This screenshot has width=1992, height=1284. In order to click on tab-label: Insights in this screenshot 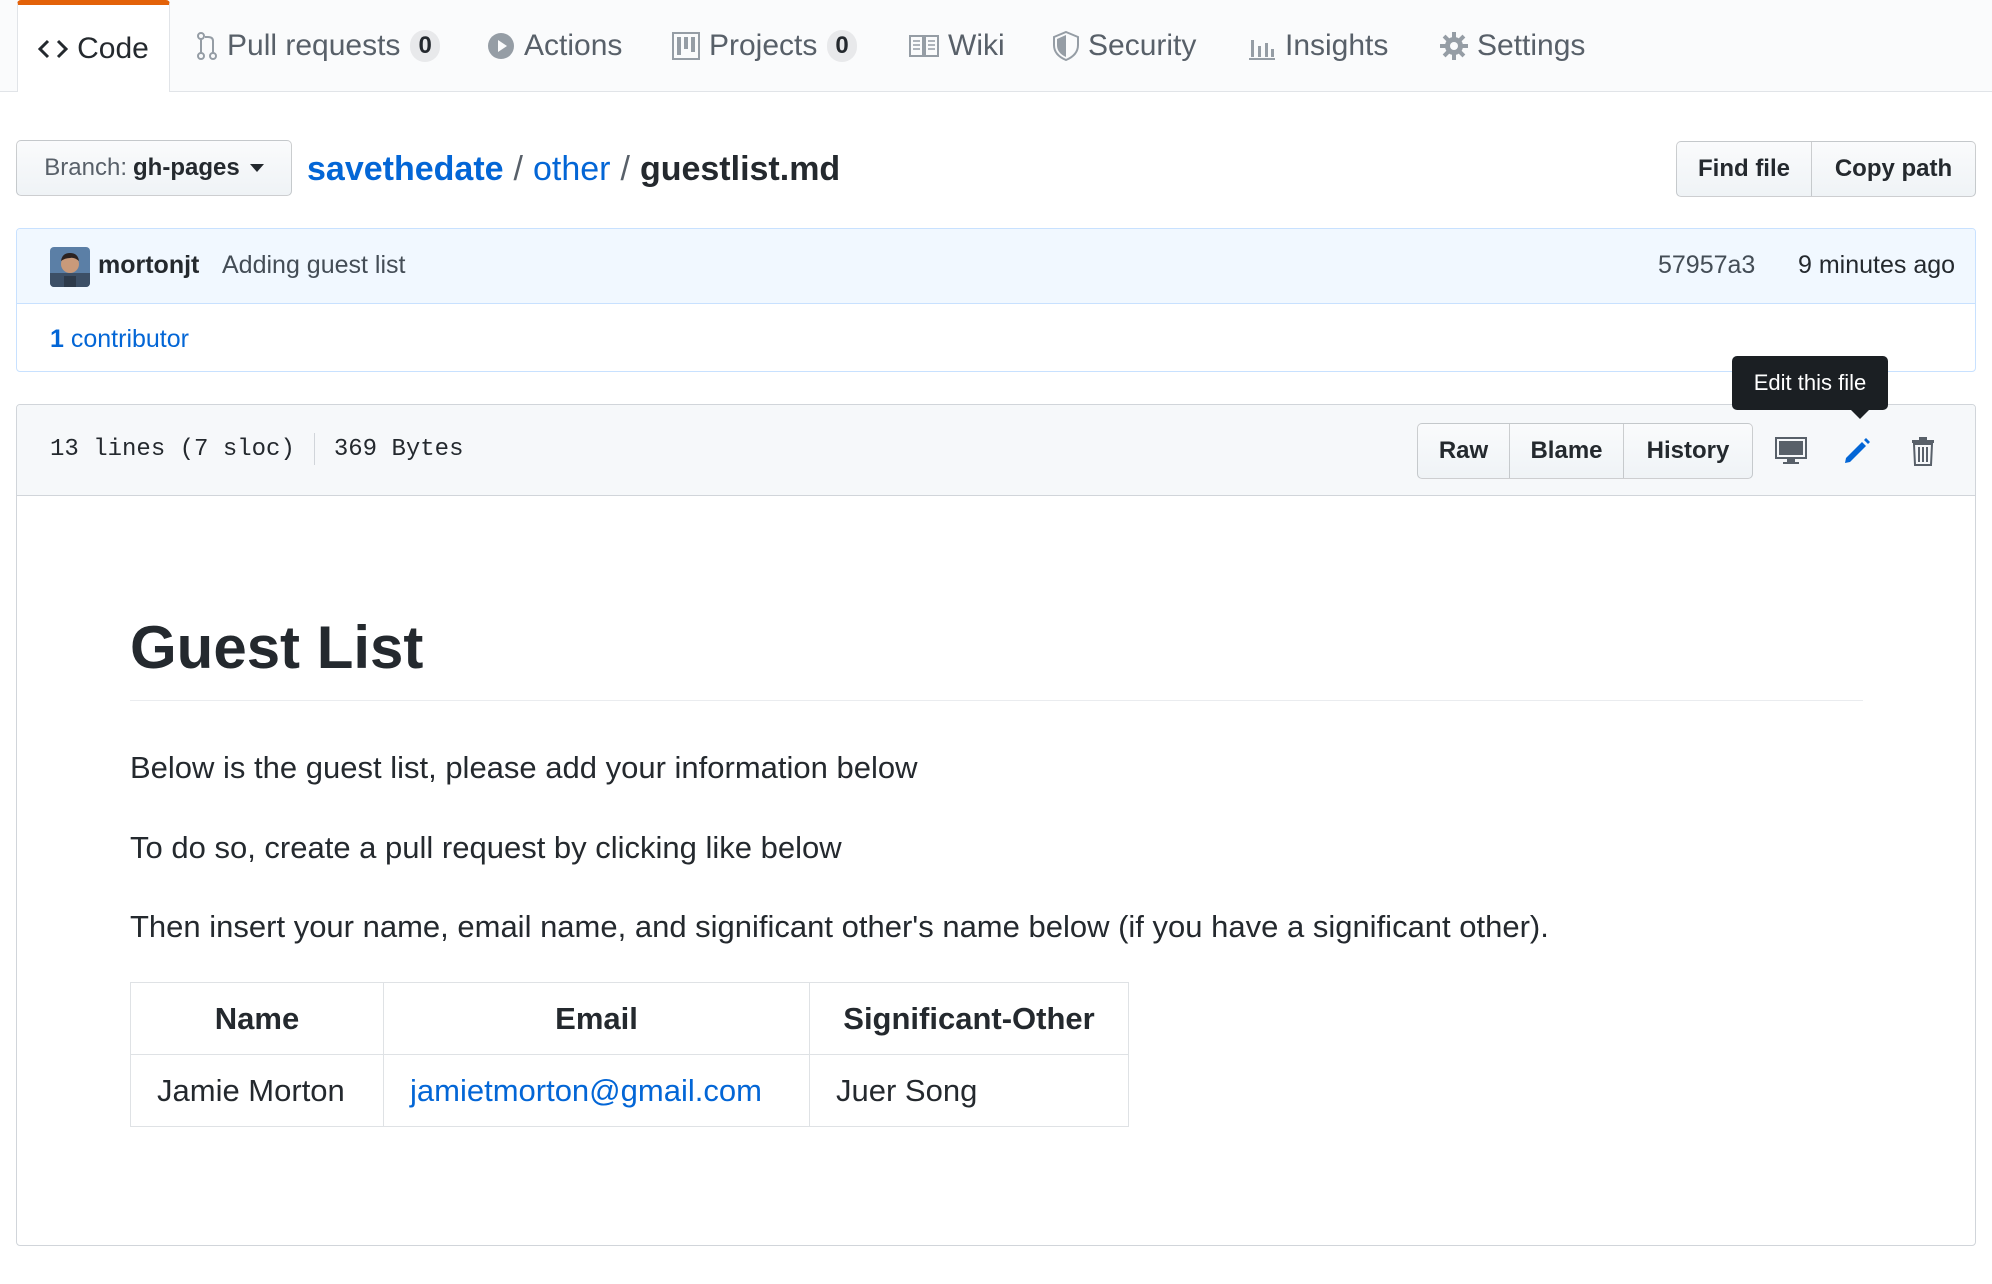, I will do `click(1337, 45)`.